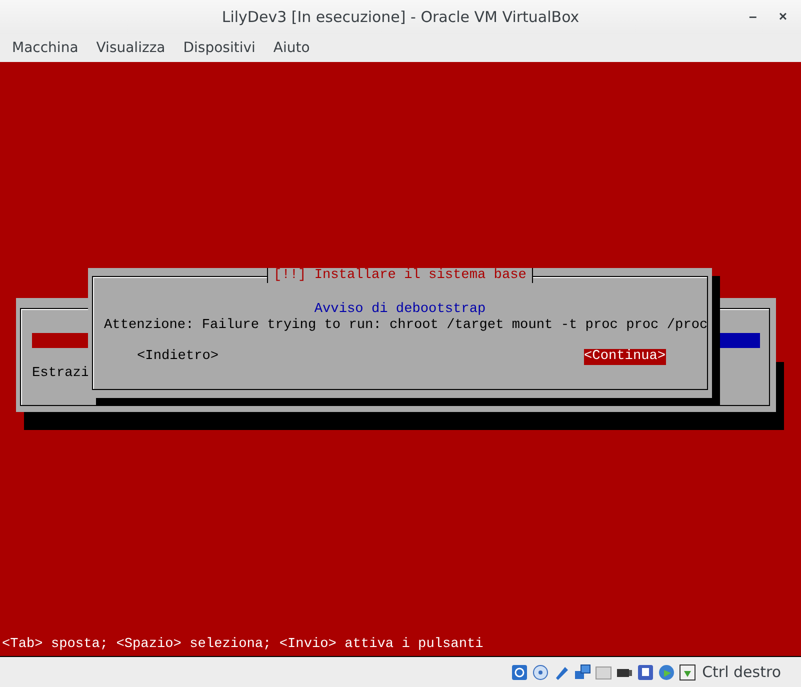  What do you see at coordinates (782, 16) in the screenshot?
I see `close-button: ×` at bounding box center [782, 16].